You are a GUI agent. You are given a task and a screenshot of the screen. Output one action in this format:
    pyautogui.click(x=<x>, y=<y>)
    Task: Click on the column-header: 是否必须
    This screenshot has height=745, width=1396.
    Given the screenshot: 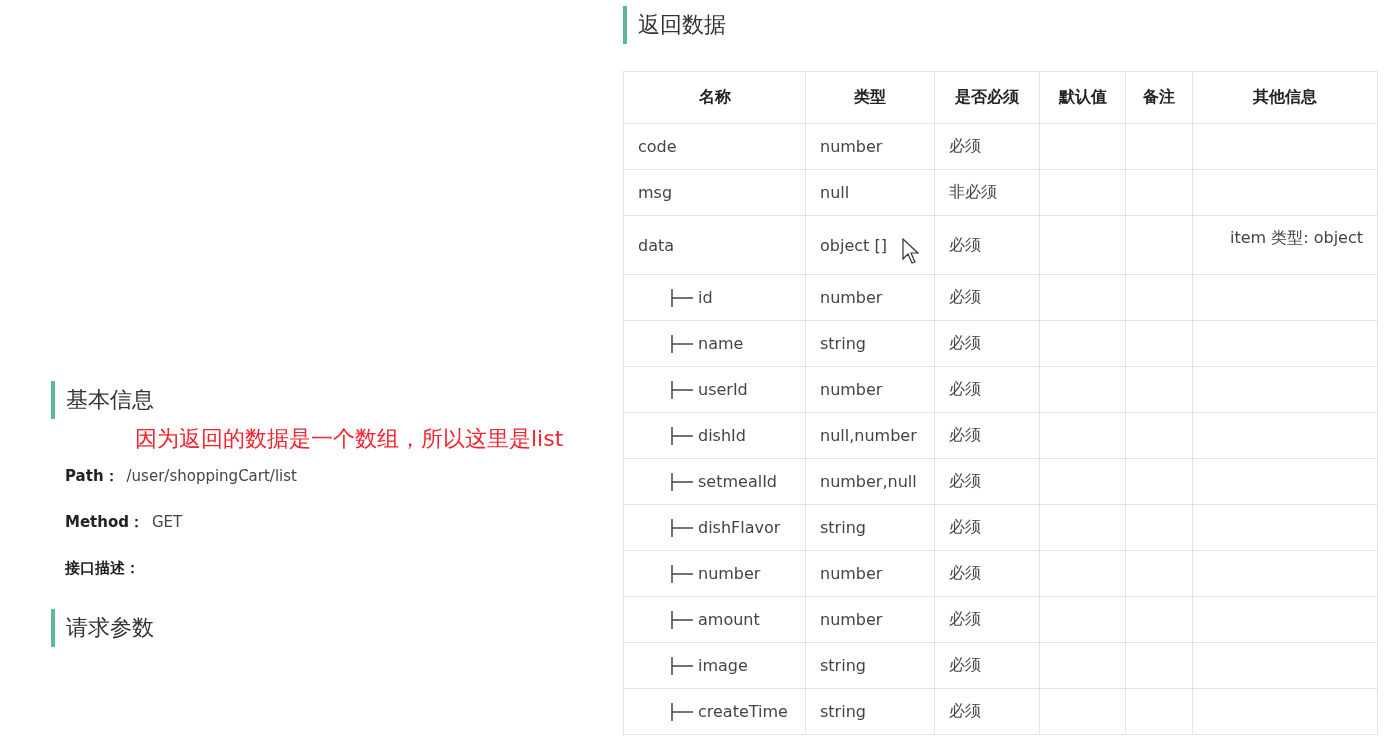 What is the action you would take?
    pyautogui.click(x=987, y=97)
    